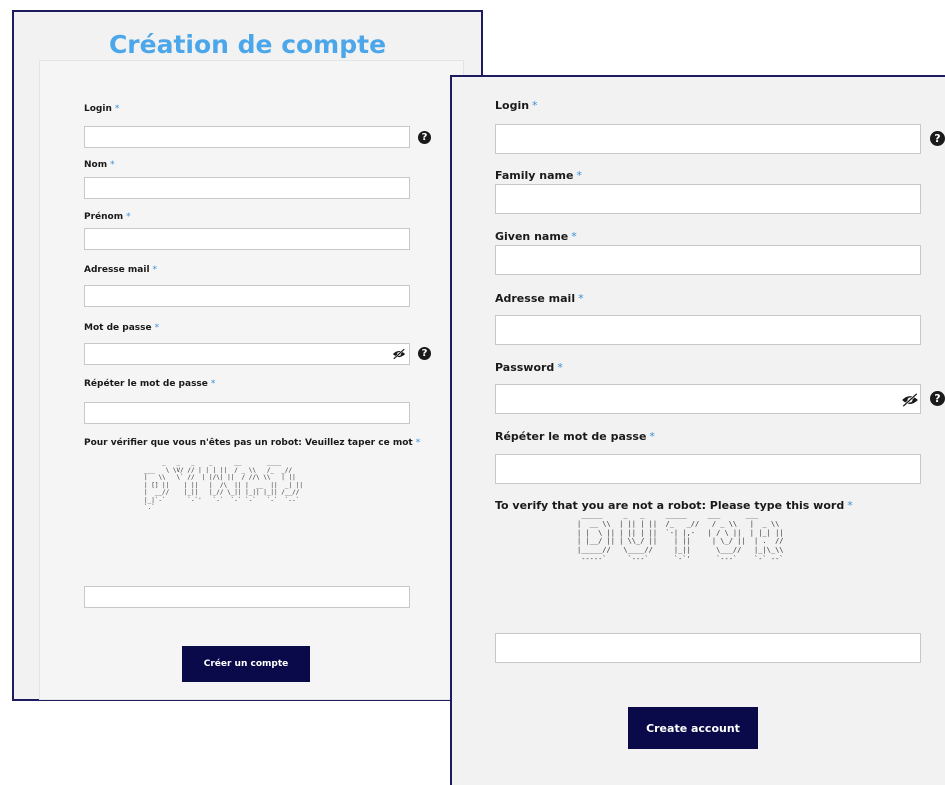 The width and height of the screenshot is (945, 785). What do you see at coordinates (104, 217) in the screenshot?
I see `given-name-label-text: Prénom` at bounding box center [104, 217].